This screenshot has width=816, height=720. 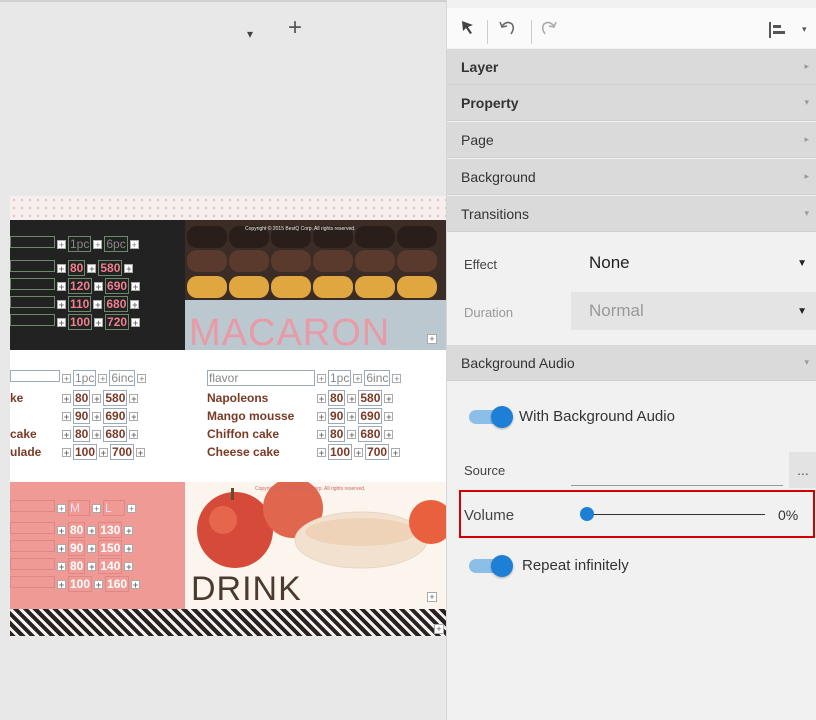 I want to click on select-arrow-icon, so click(x=468, y=27).